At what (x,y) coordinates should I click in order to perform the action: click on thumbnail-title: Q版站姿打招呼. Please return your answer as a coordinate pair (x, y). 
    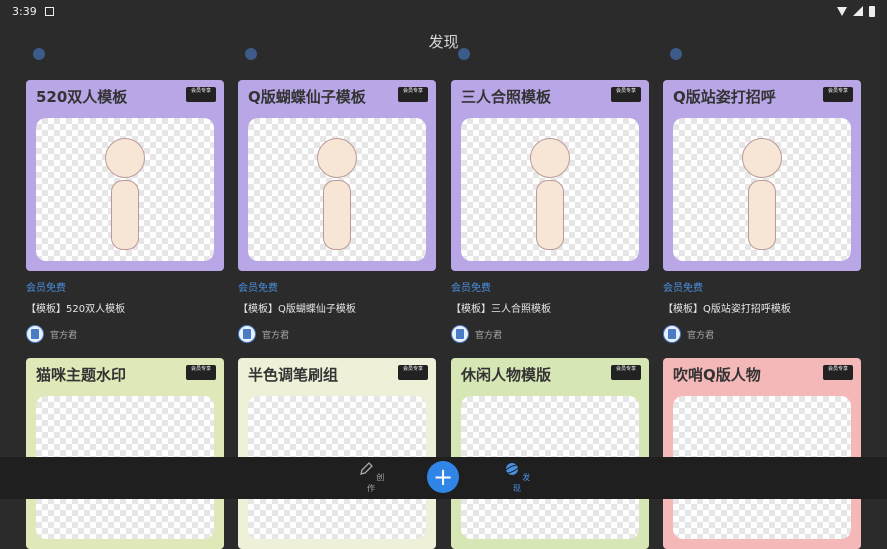
    Looking at the image, I should click on (724, 97).